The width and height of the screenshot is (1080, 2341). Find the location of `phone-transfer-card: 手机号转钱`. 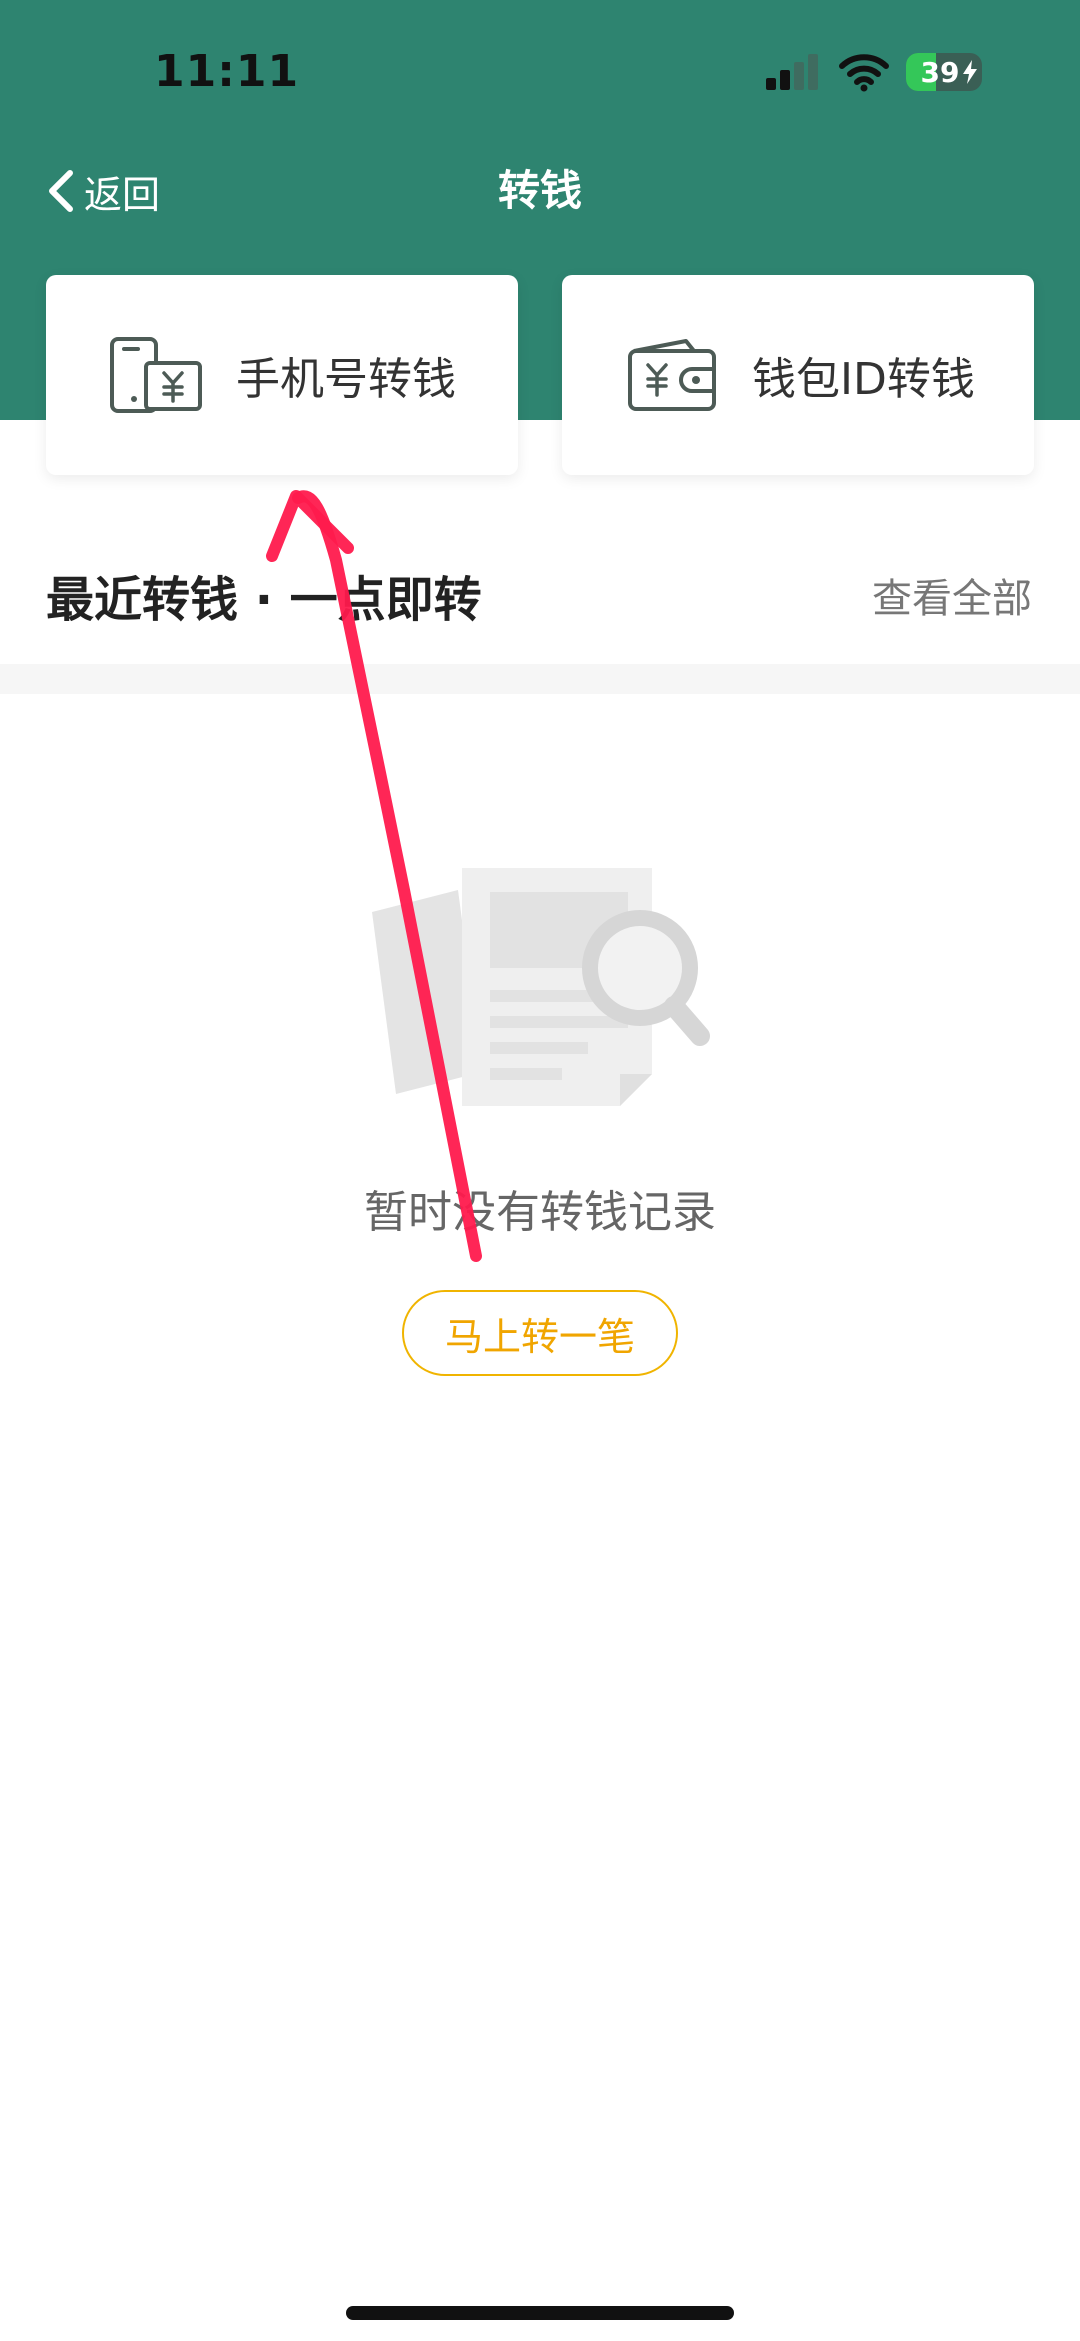

phone-transfer-card: 手机号转钱 is located at coordinates (282, 375).